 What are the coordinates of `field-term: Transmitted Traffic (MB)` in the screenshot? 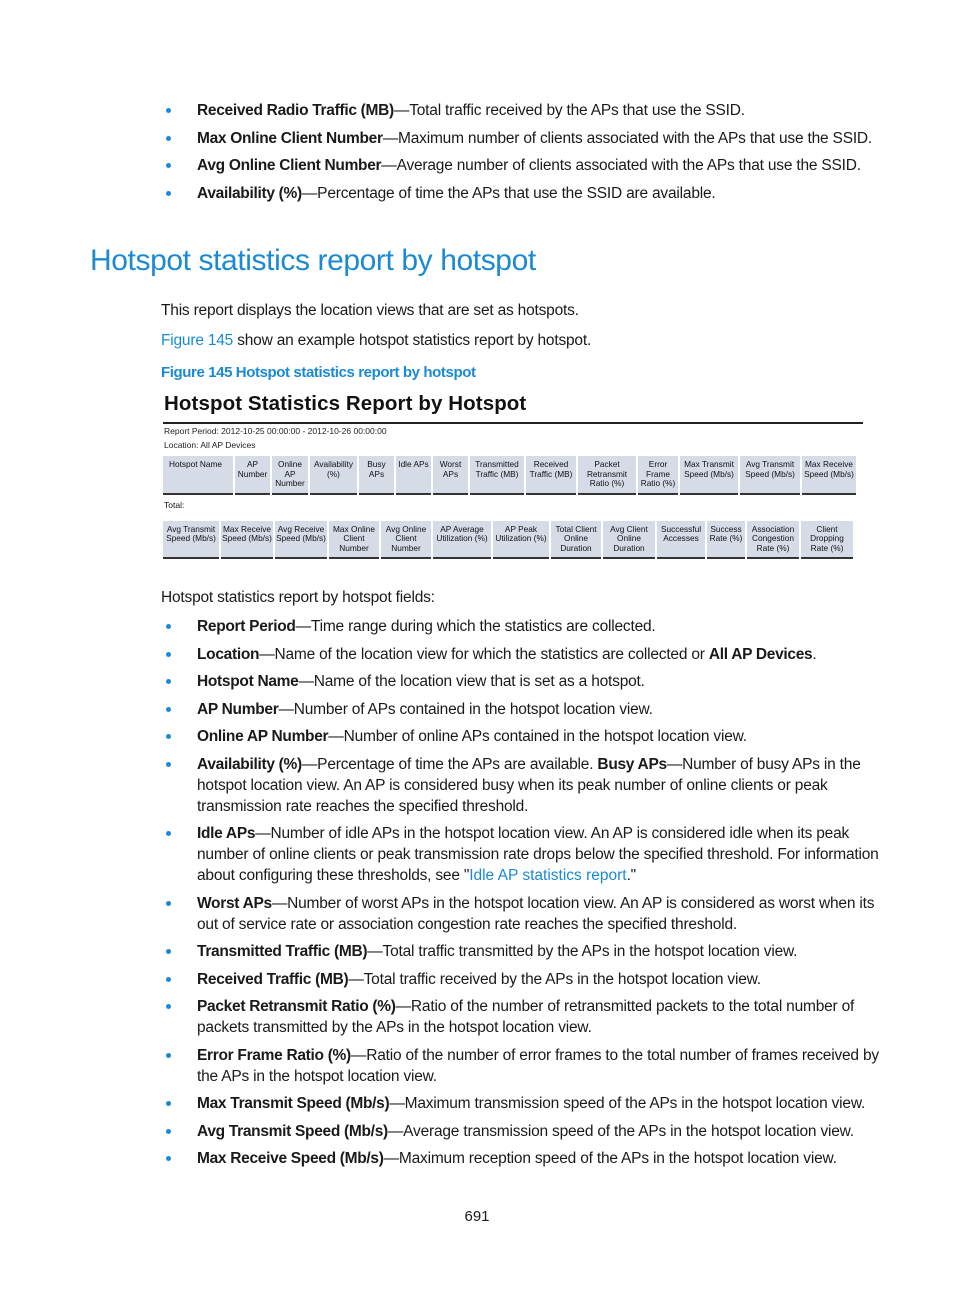 It's located at (282, 951).